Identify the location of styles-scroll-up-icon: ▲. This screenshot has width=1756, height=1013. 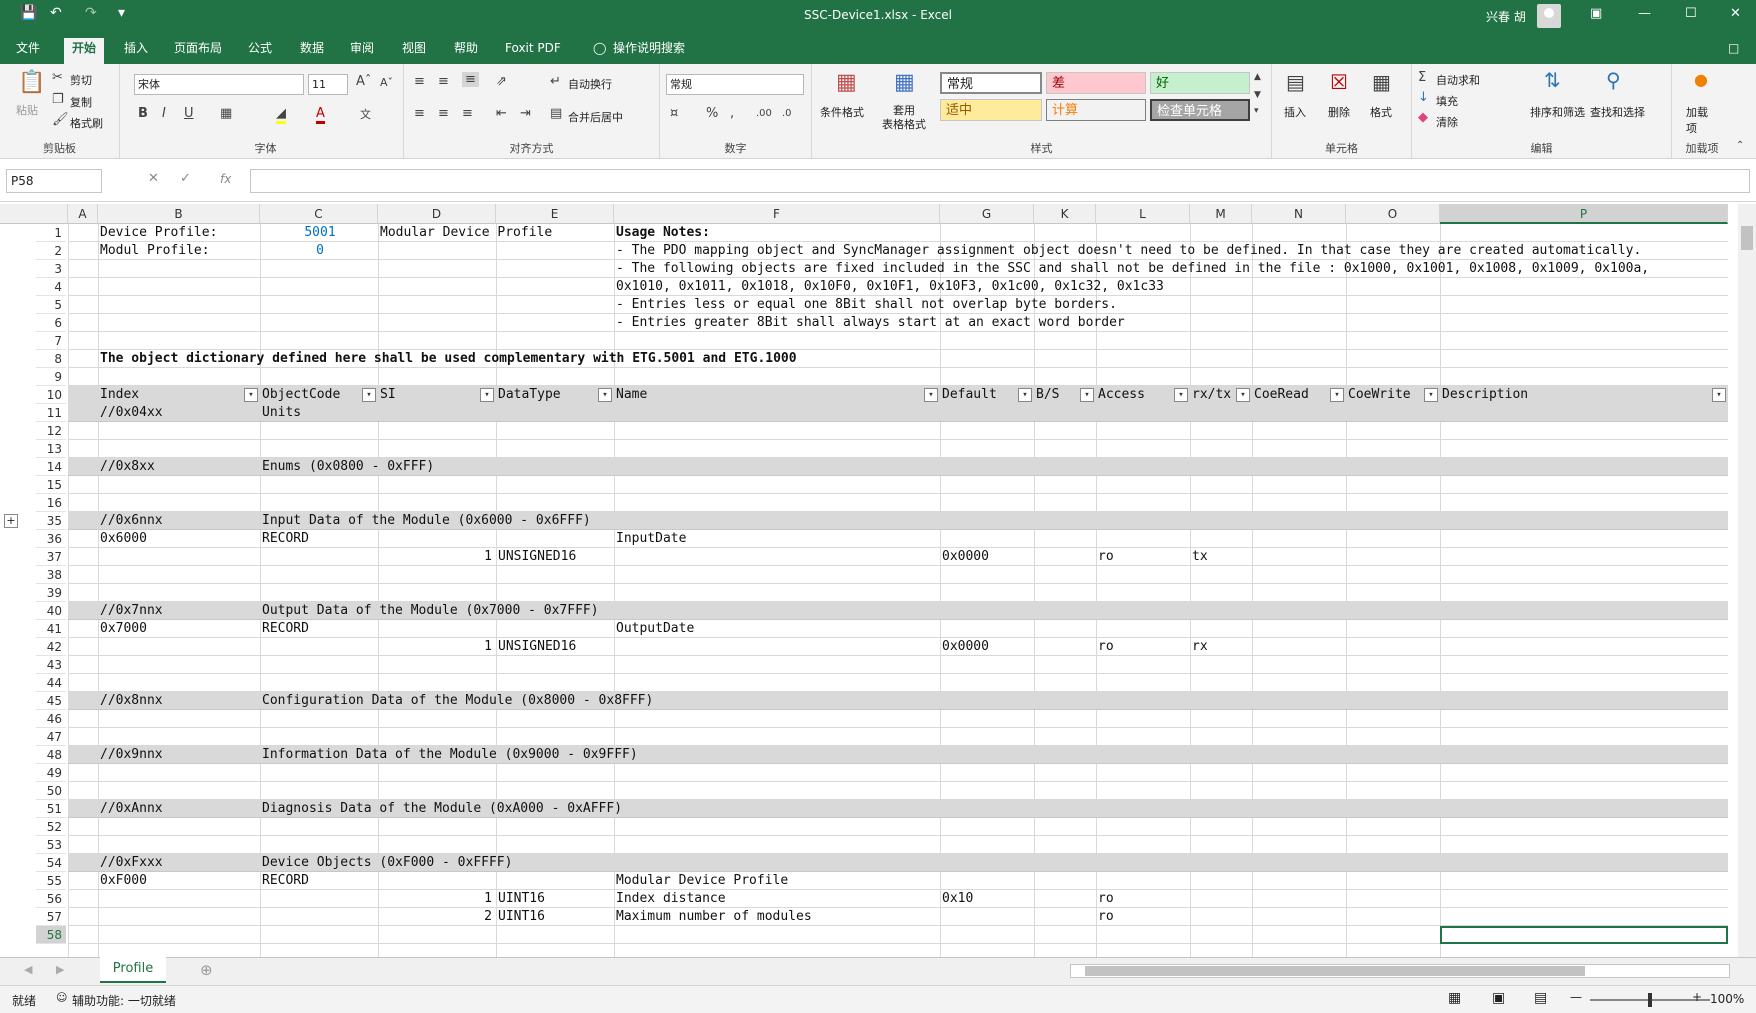
(1257, 77).